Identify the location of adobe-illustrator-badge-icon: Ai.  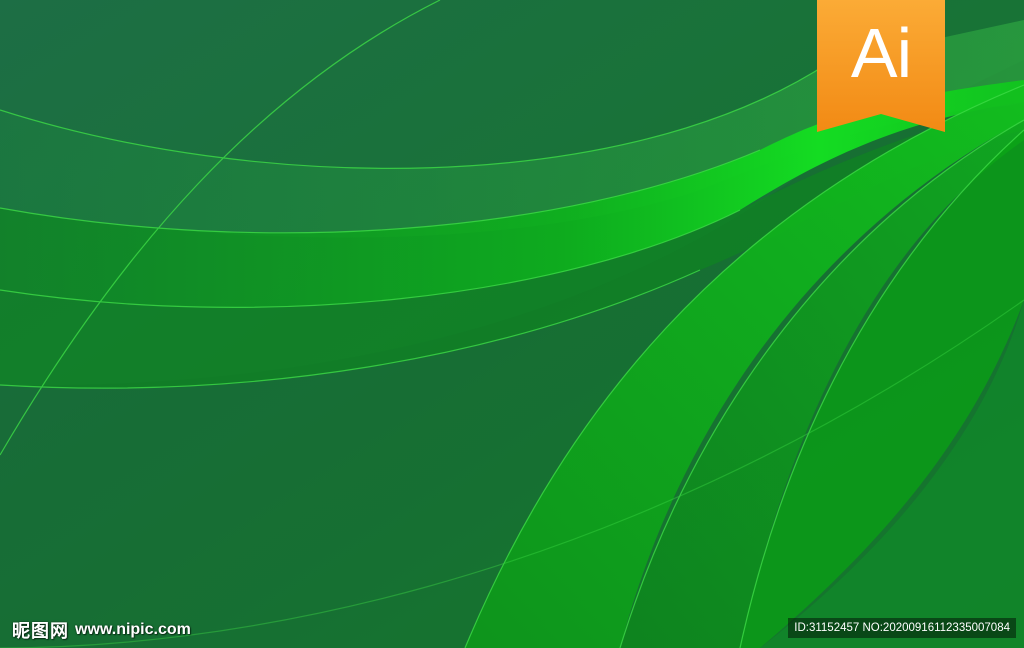
(881, 66).